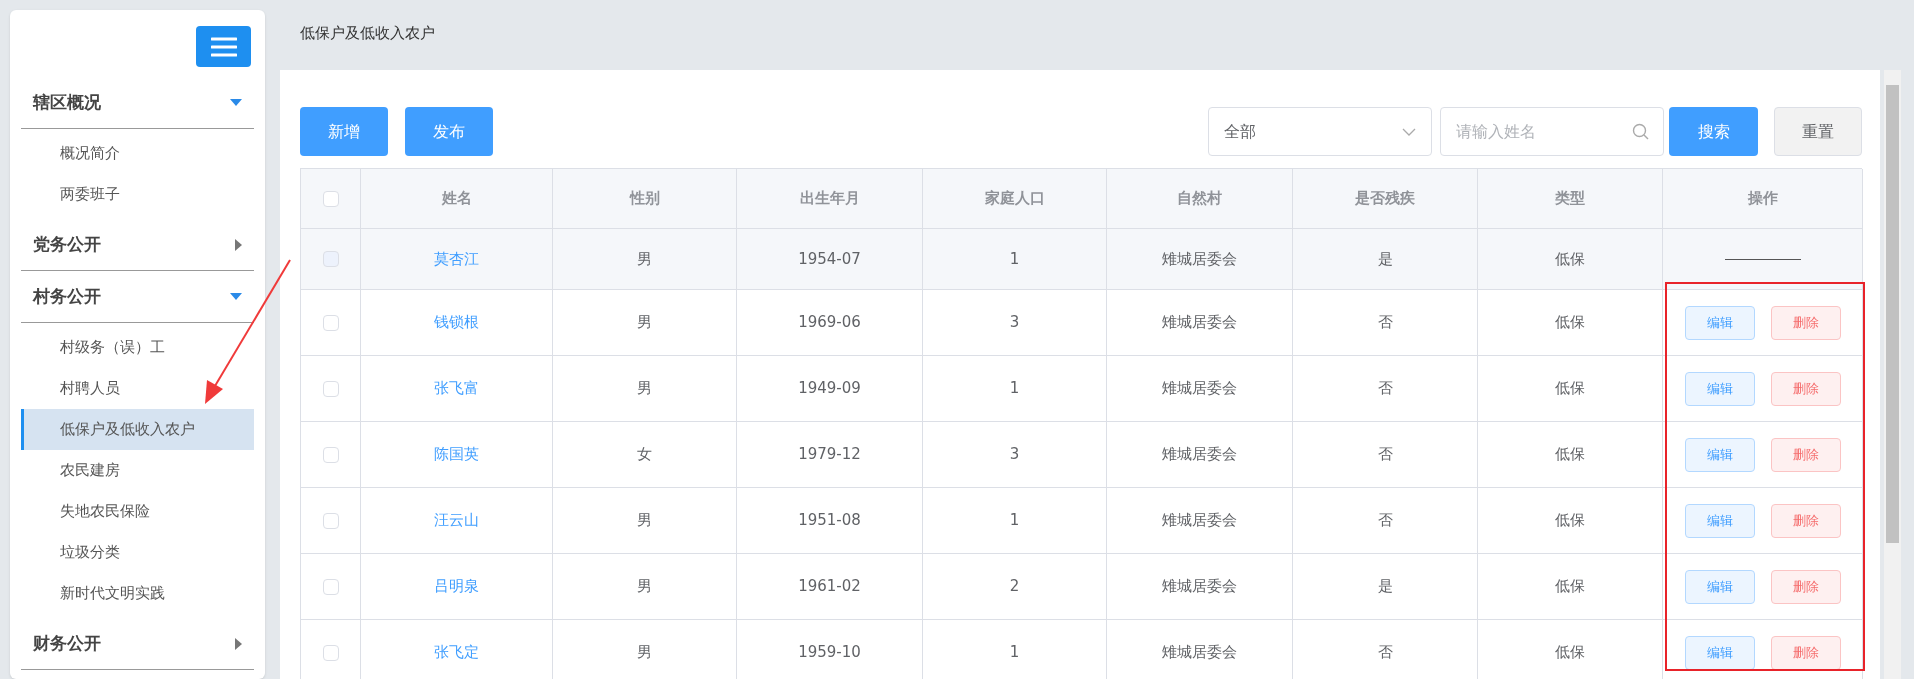  I want to click on table-cell-text: 1949-09, so click(829, 389).